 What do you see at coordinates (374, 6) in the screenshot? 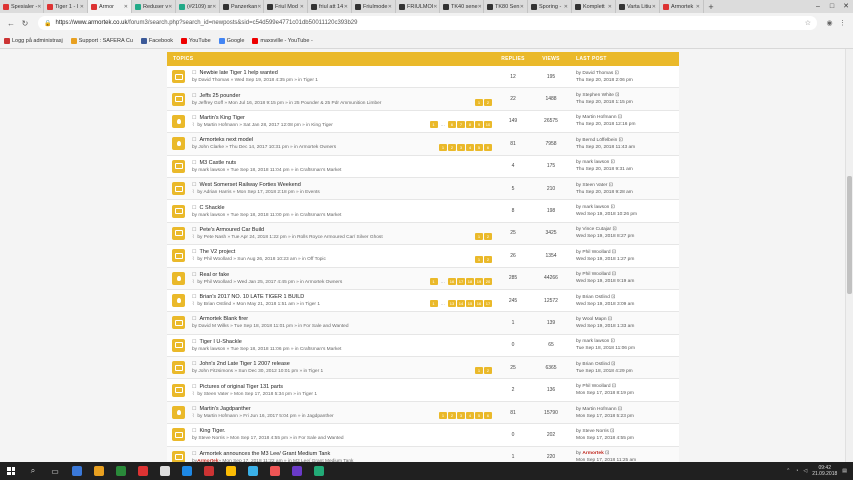
I see `browser-tab: Friulmode ✕` at bounding box center [374, 6].